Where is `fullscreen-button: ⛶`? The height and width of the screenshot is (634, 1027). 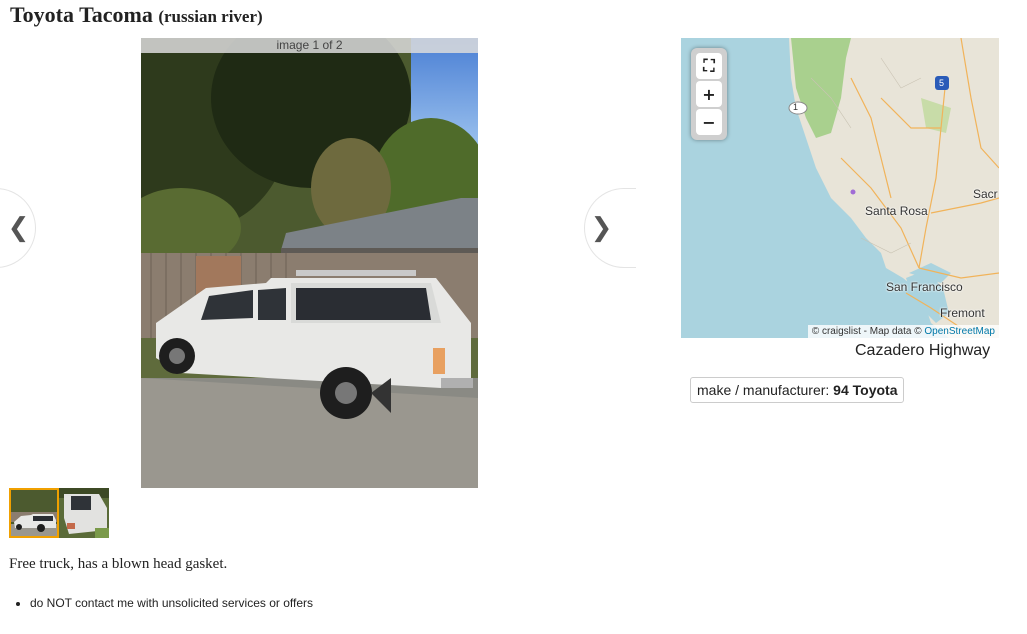 fullscreen-button: ⛶ is located at coordinates (709, 66).